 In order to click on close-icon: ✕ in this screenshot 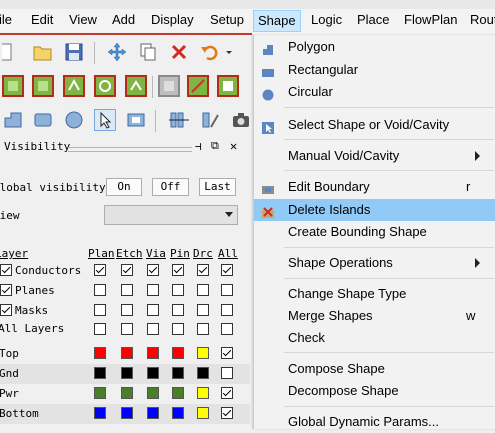, I will do `click(233, 146)`.